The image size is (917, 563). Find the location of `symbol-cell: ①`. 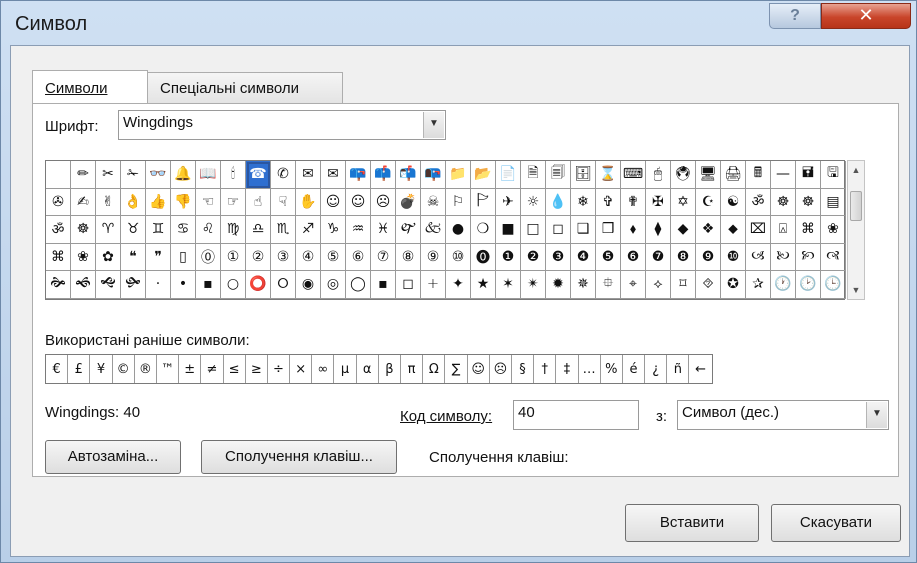

symbol-cell: ① is located at coordinates (233, 257).